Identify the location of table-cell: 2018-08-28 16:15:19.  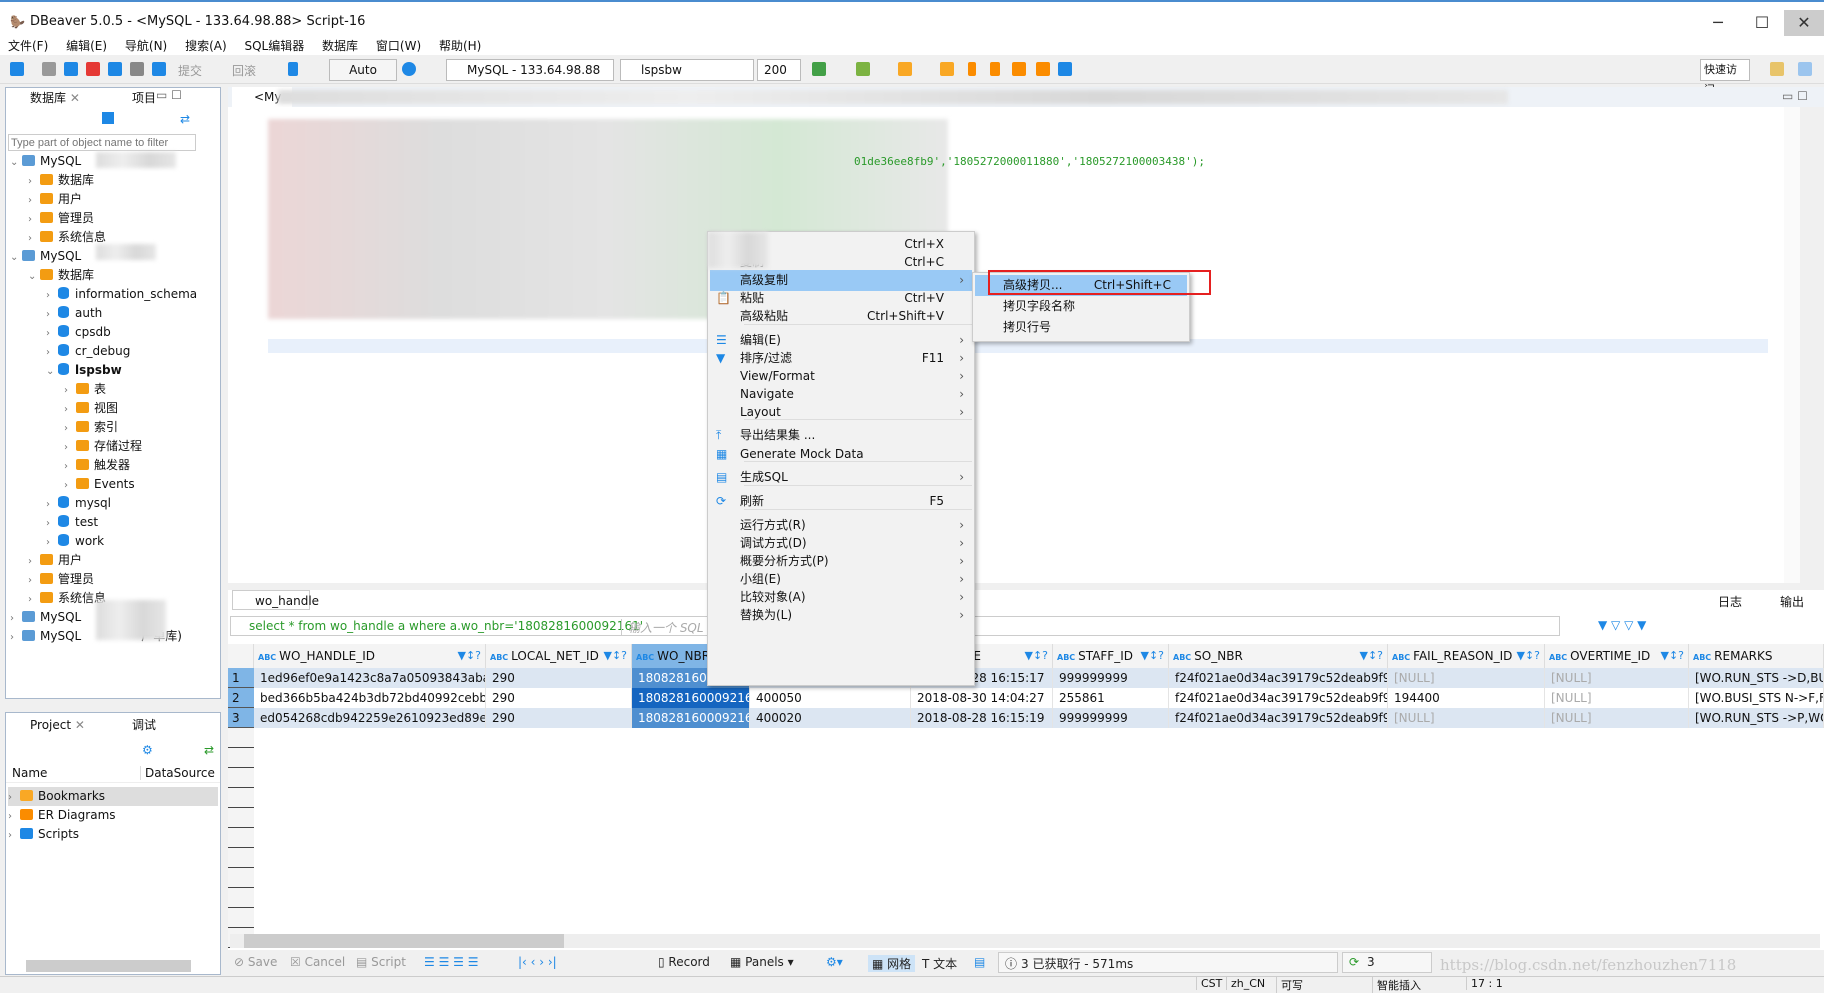
(982, 718).